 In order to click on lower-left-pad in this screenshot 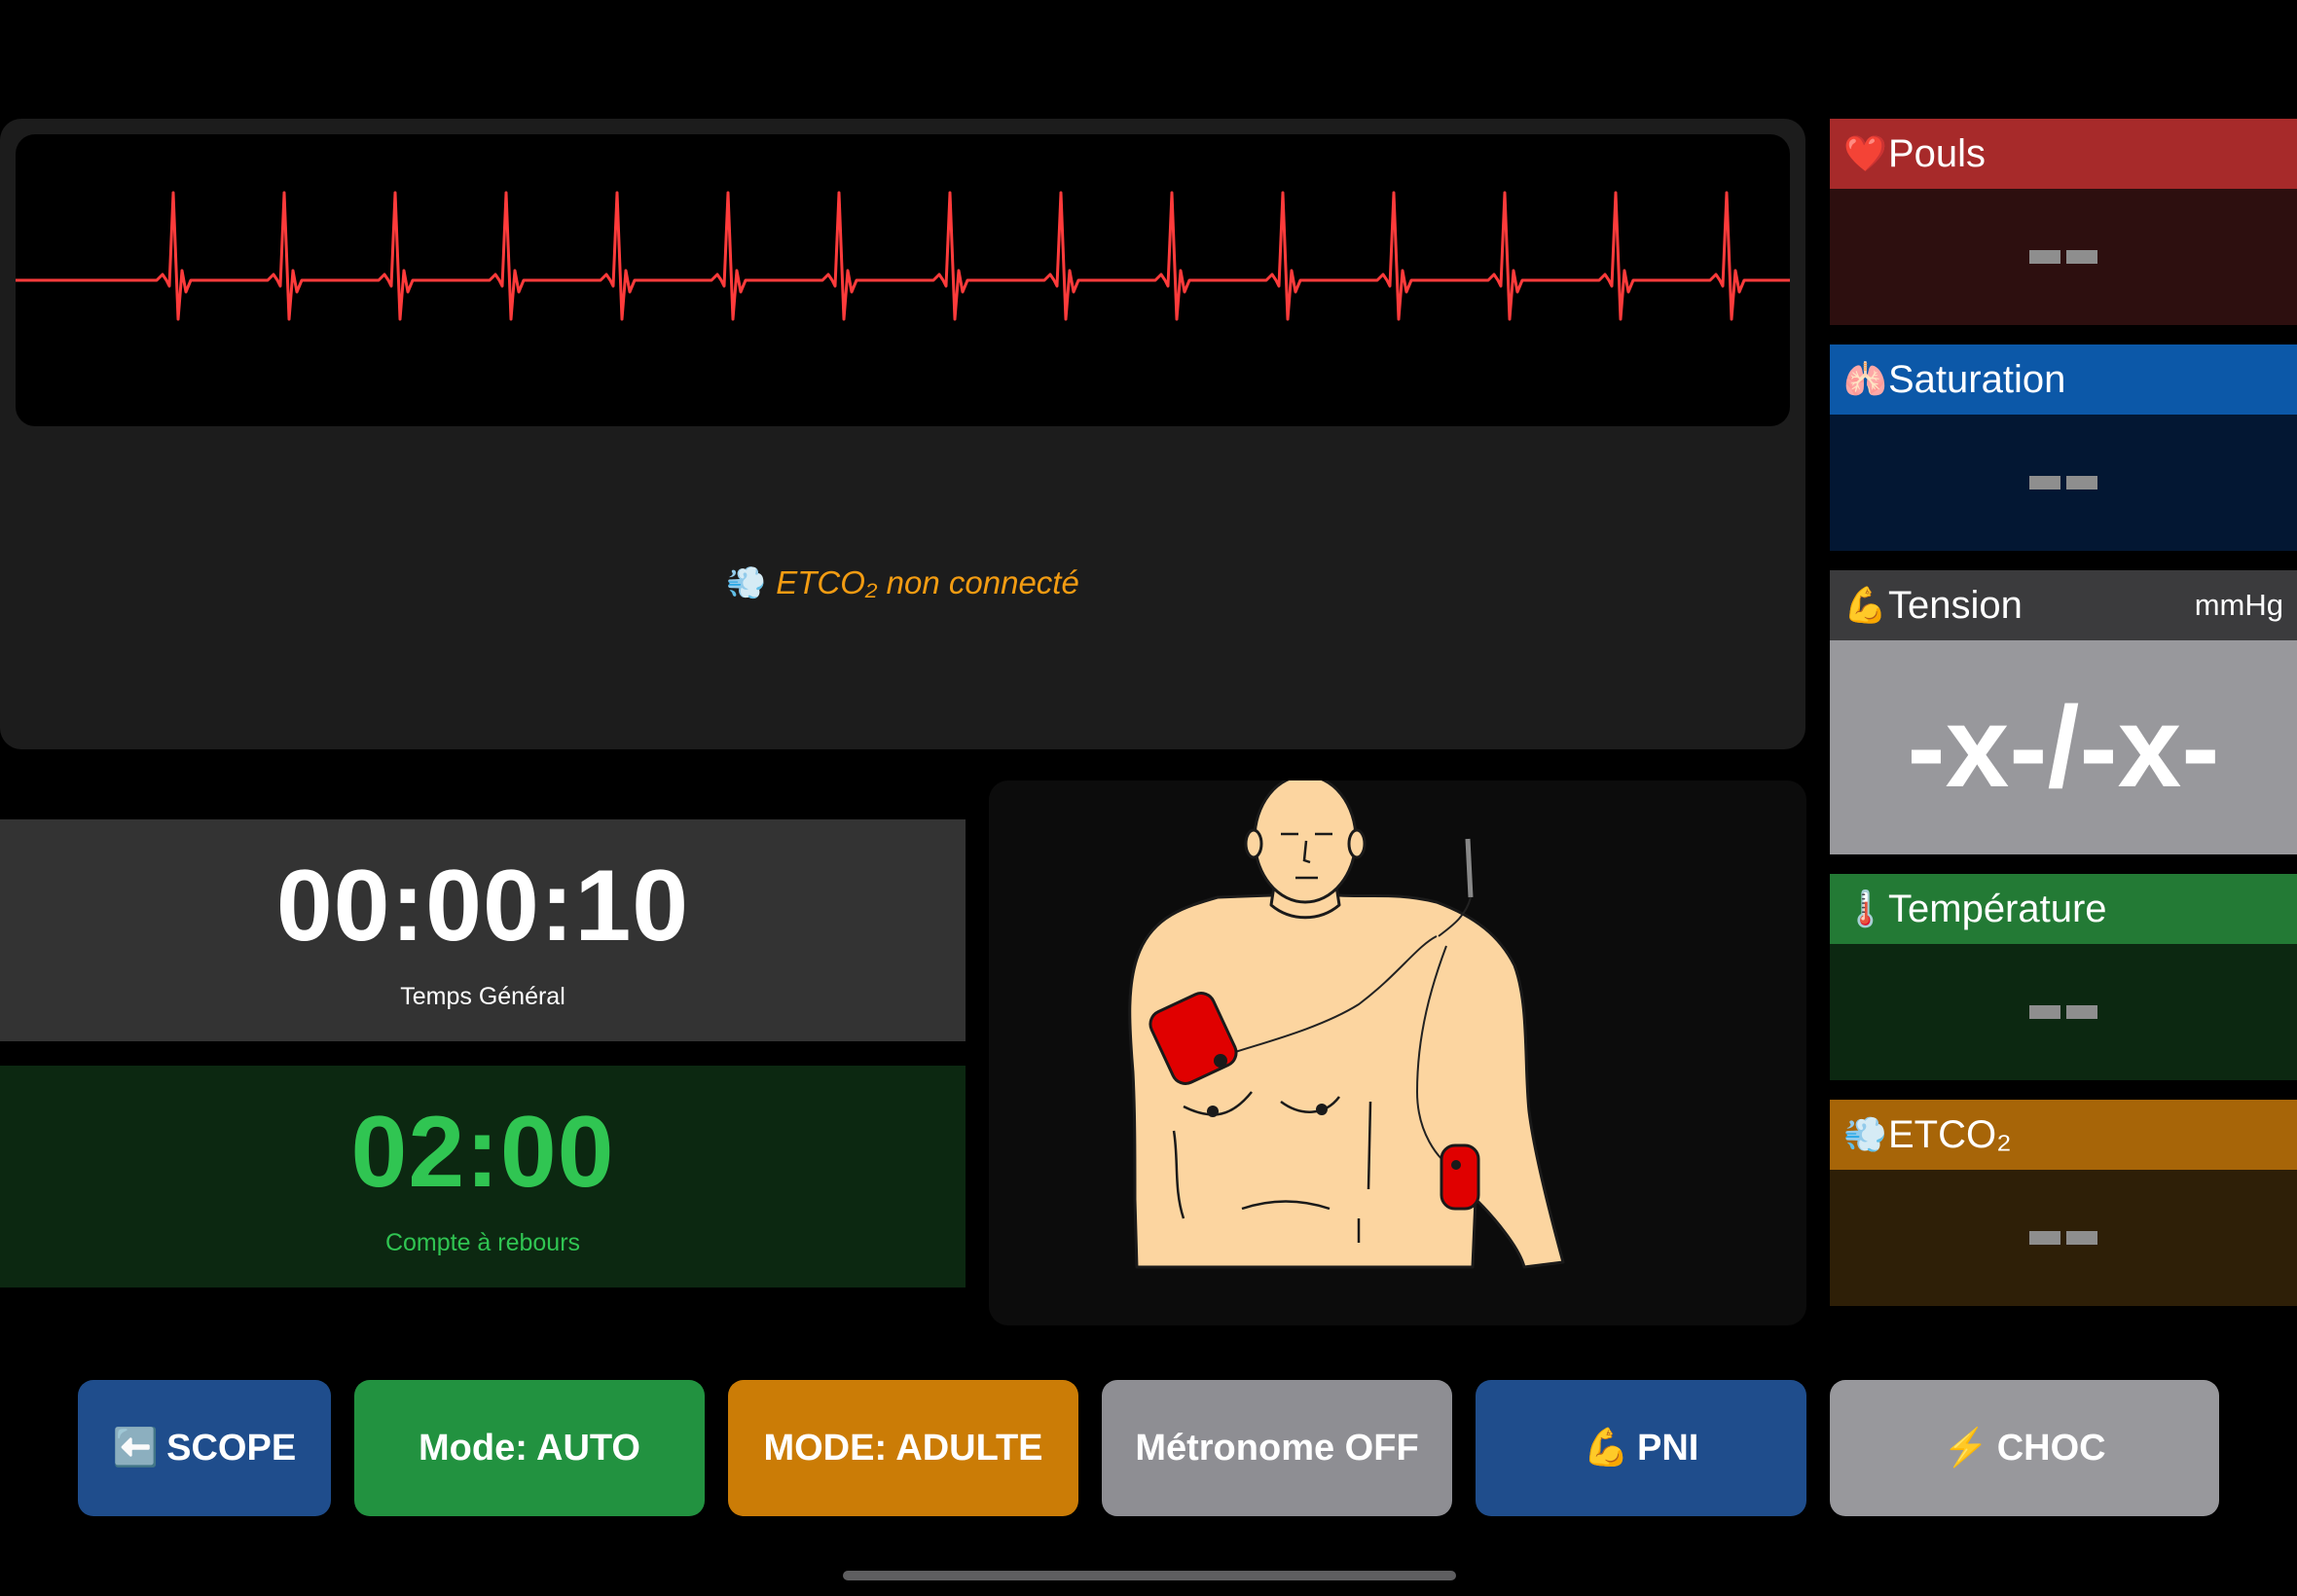, I will do `click(1460, 1177)`.